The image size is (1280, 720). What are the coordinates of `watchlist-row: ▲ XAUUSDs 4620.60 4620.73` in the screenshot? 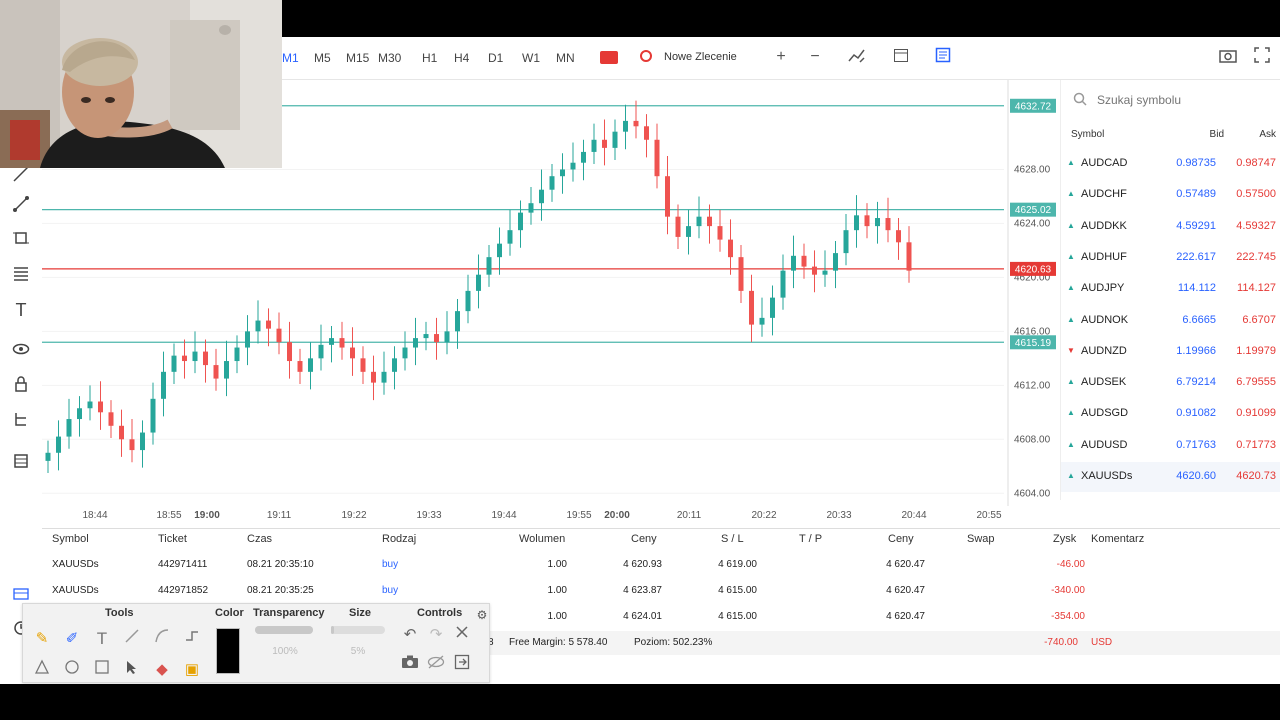 It's located at (1170, 477).